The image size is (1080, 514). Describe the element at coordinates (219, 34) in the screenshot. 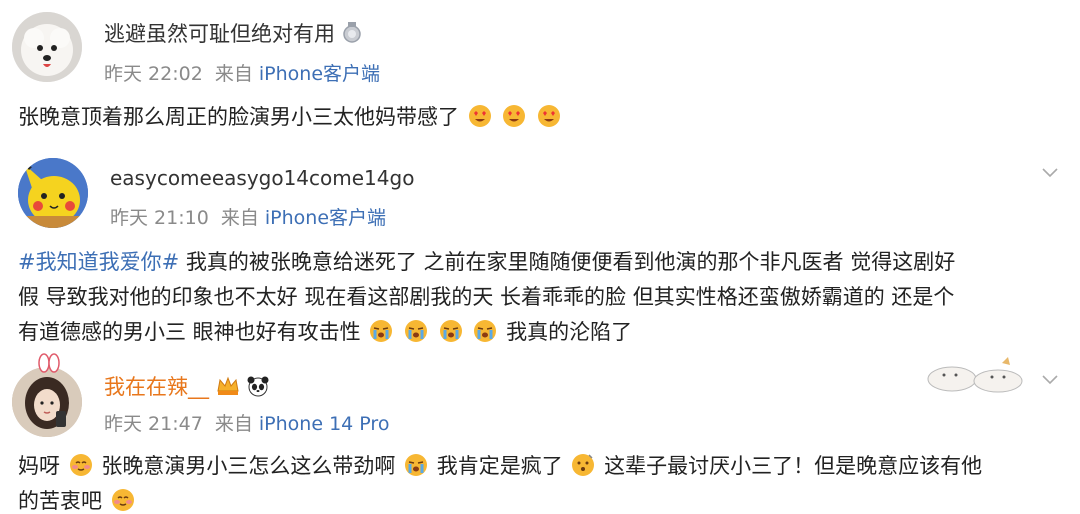

I see `username-text: 逃避虽然可耻但绝对有用` at that location.